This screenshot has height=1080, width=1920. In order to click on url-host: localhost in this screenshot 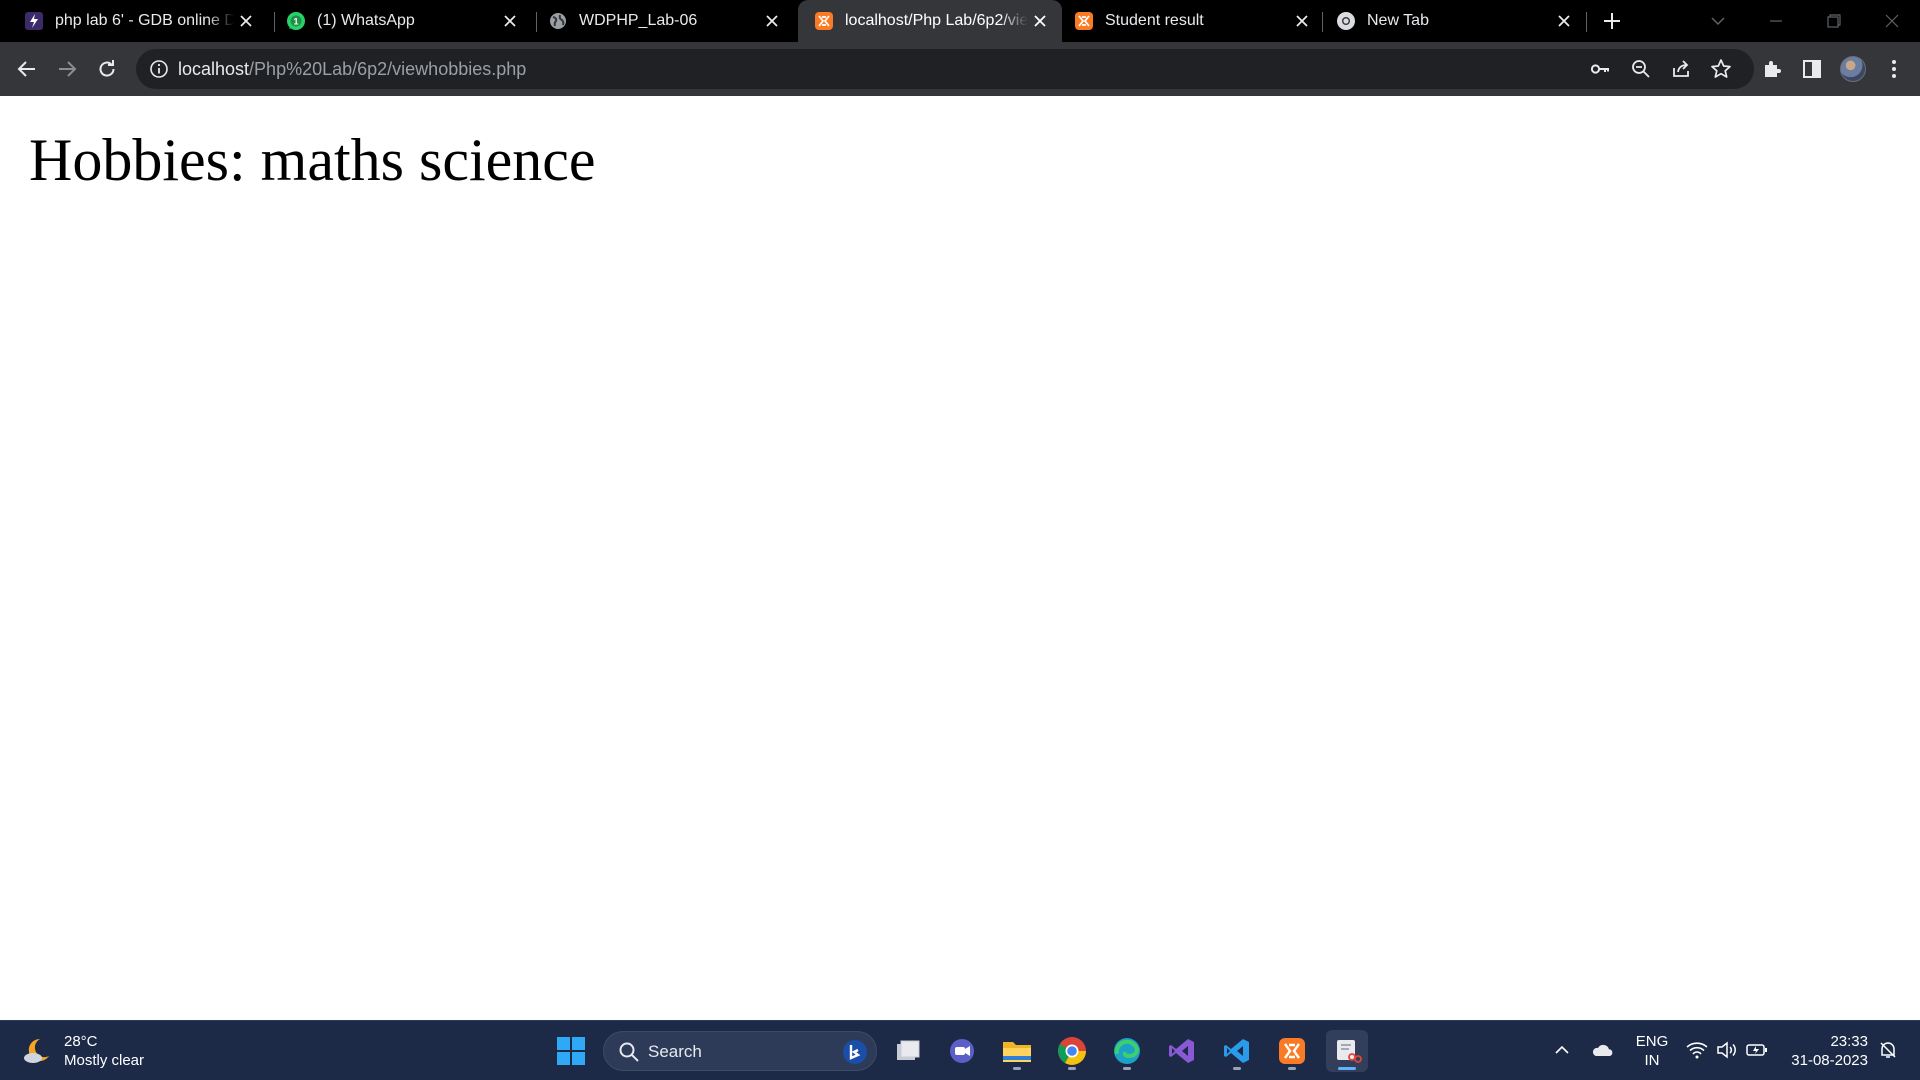, I will do `click(214, 69)`.